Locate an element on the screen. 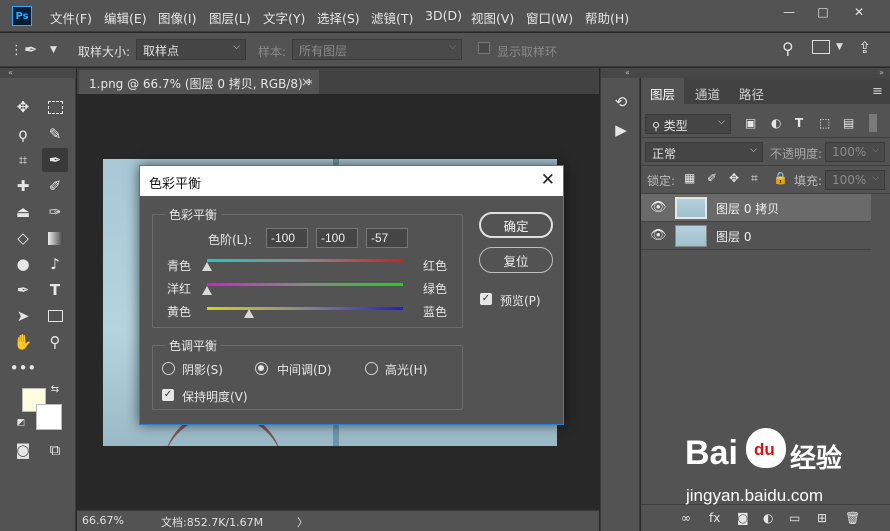 This screenshot has height=531, width=890. cyan-red-slider-handle is located at coordinates (207, 266).